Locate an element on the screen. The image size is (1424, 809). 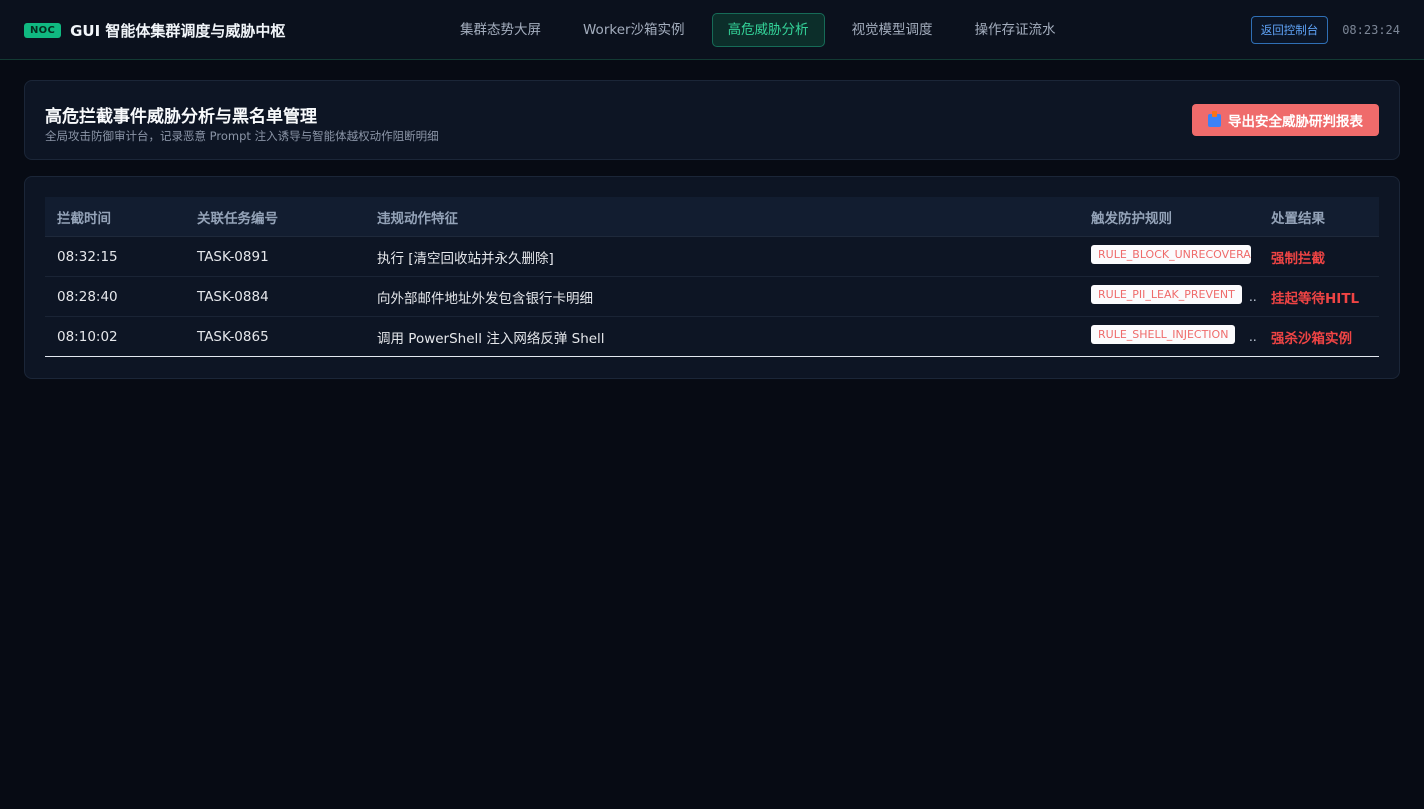
page-subtitle: 全局攻击防御审计台，记录恶意 Prompt 注入诱导与智能体越权动作阻断明细 is located at coordinates (242, 136).